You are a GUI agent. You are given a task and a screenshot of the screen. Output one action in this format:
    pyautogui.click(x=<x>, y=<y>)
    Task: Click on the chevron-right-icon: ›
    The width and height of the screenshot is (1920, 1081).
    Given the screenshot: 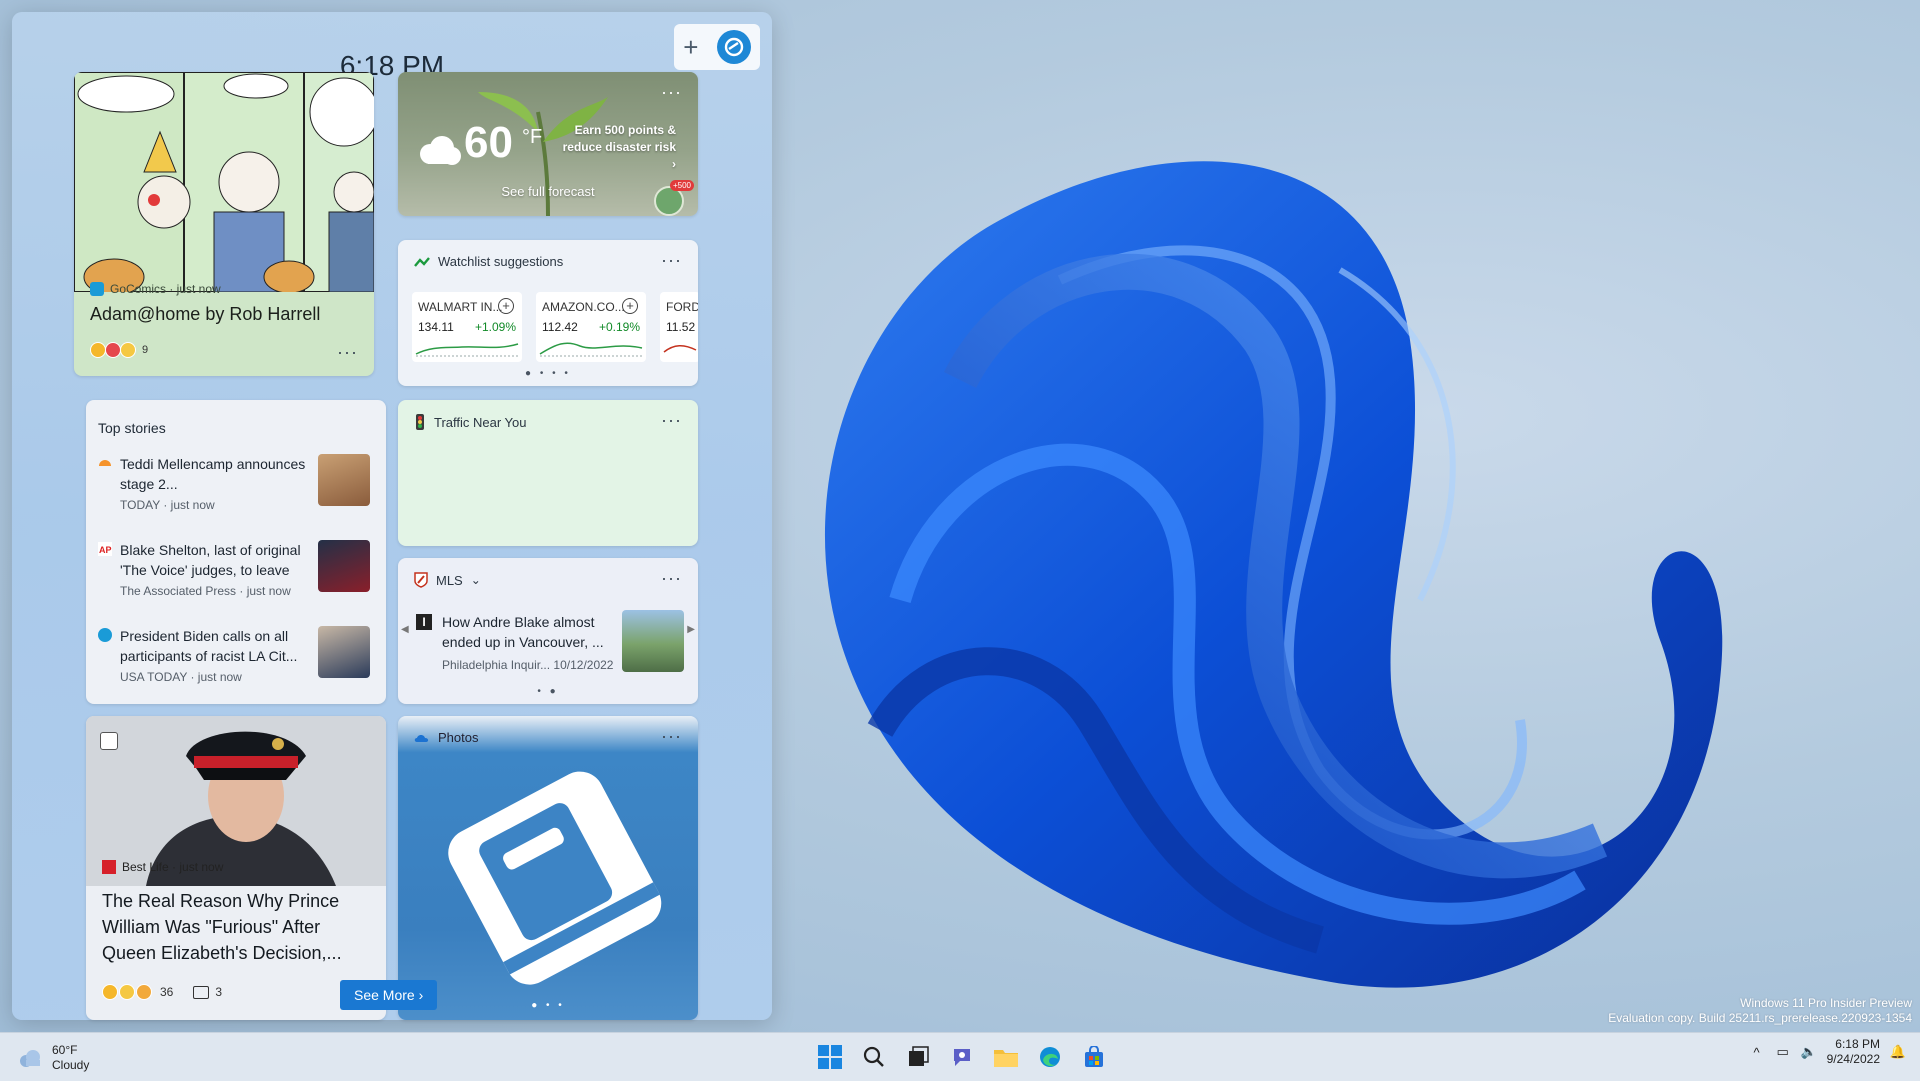 What is the action you would take?
    pyautogui.click(x=674, y=164)
    